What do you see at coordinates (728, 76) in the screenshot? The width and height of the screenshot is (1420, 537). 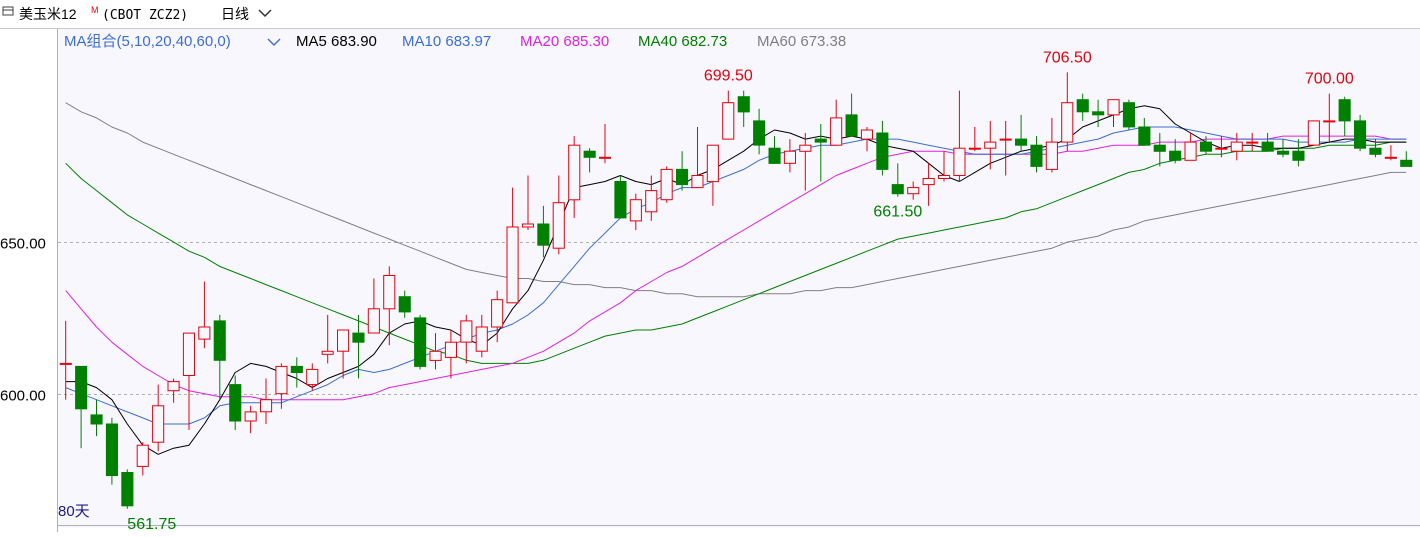 I see `high-price-label: 699.50` at bounding box center [728, 76].